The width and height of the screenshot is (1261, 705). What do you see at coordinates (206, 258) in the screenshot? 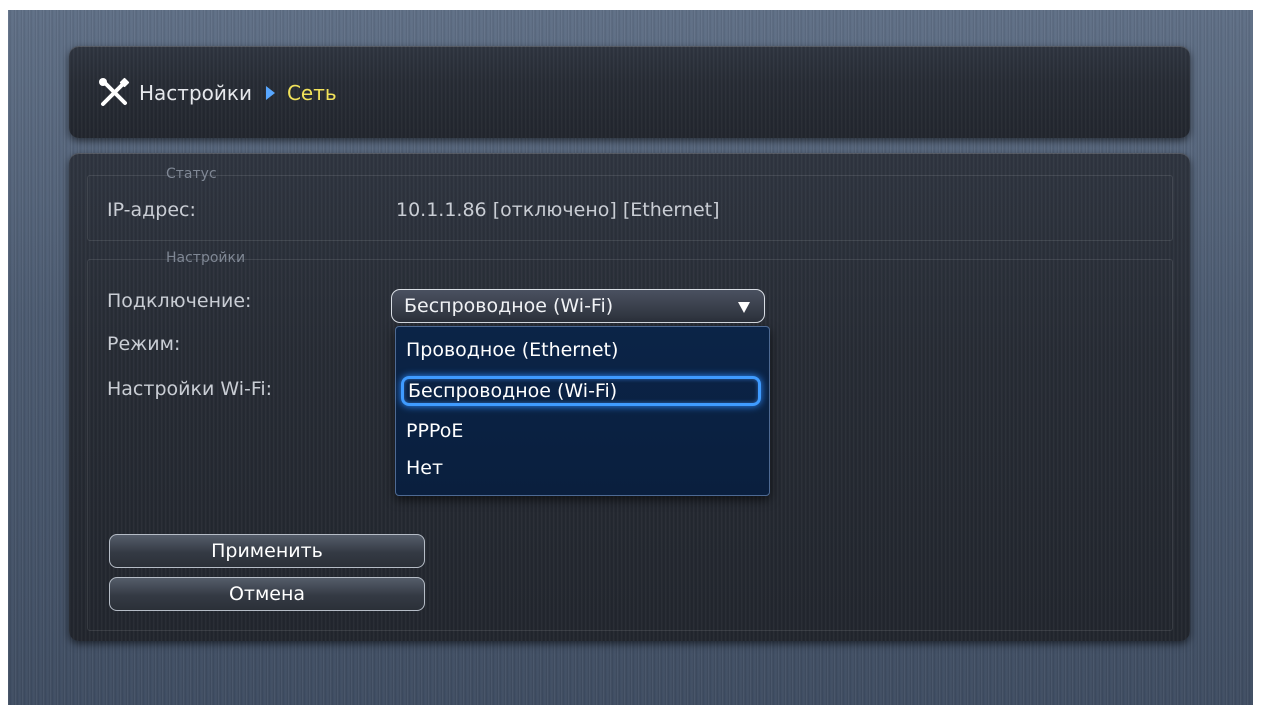
I see `settings-legend: Настройки` at bounding box center [206, 258].